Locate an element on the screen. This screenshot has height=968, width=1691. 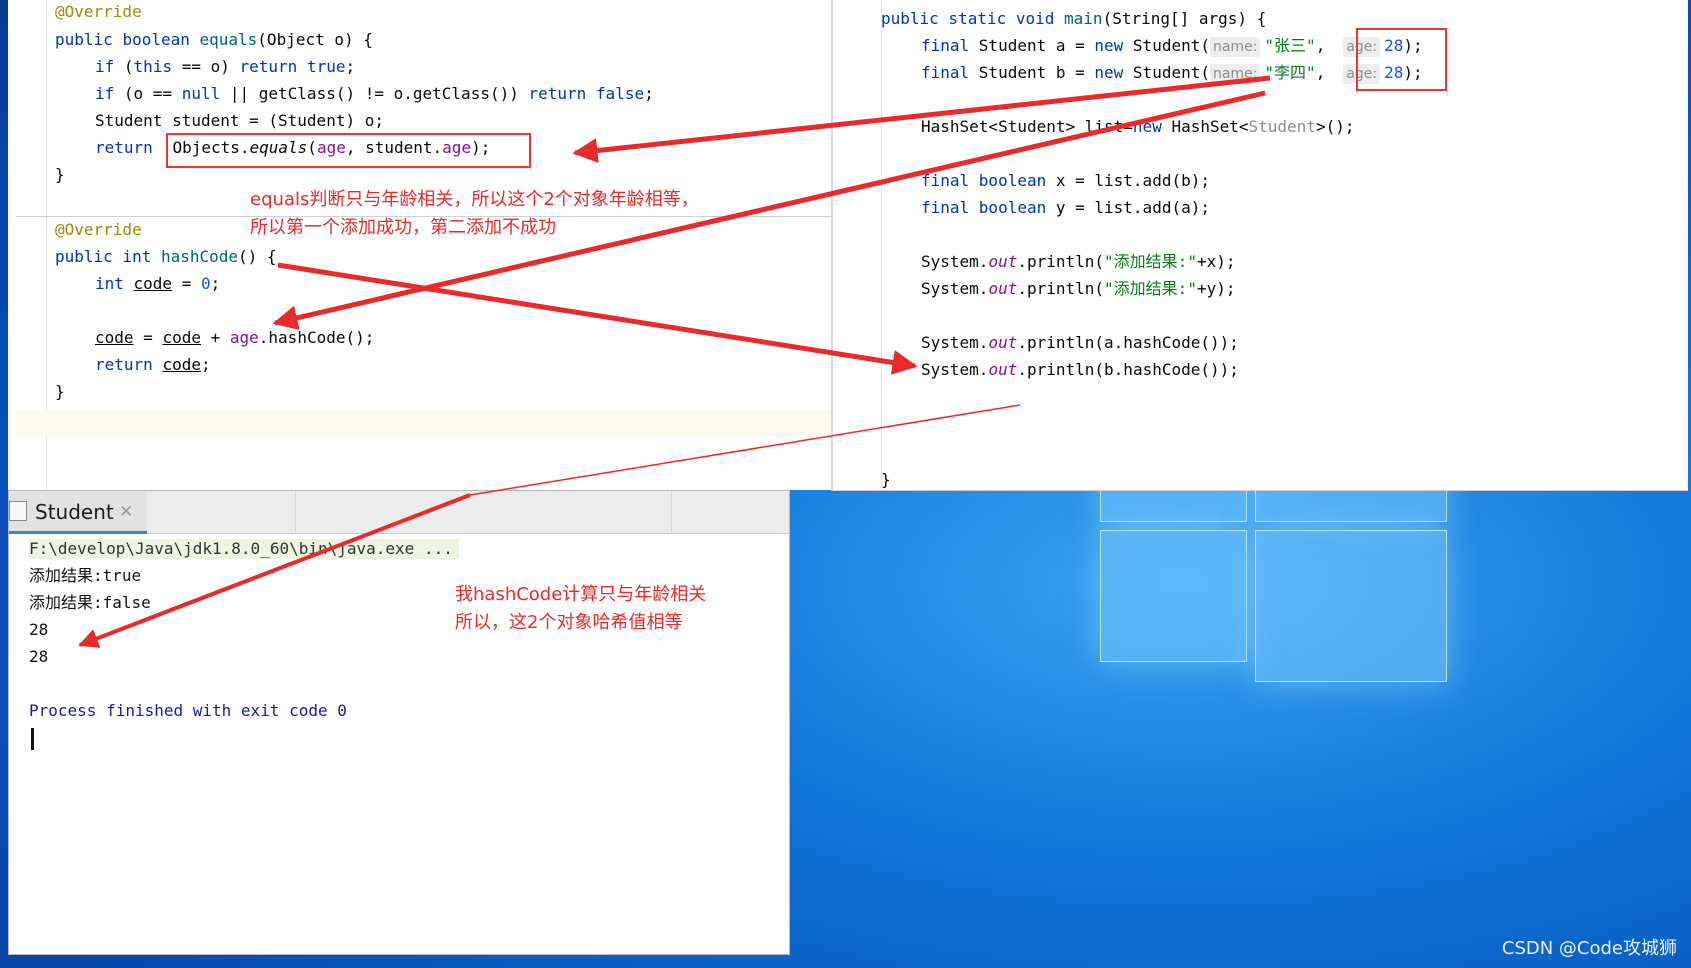
code-line: final boolean x = list.add(b); is located at coordinates (1065, 181).